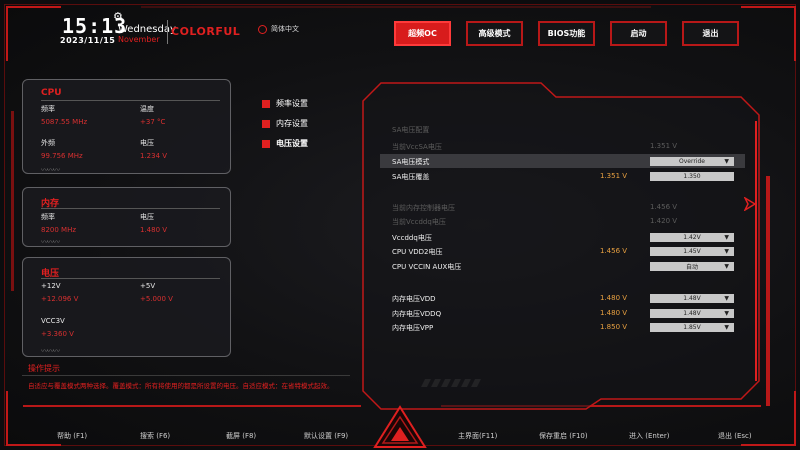 The width and height of the screenshot is (800, 450). What do you see at coordinates (48, 109) in the screenshot?
I see `cpu-freq-label: 频率` at bounding box center [48, 109].